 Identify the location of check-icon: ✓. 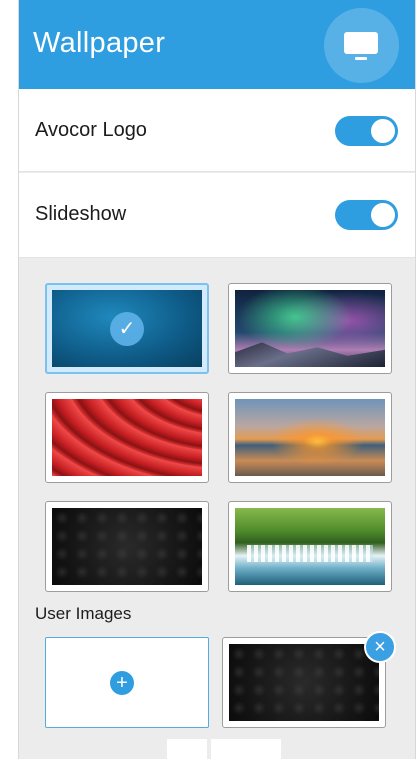
(127, 328).